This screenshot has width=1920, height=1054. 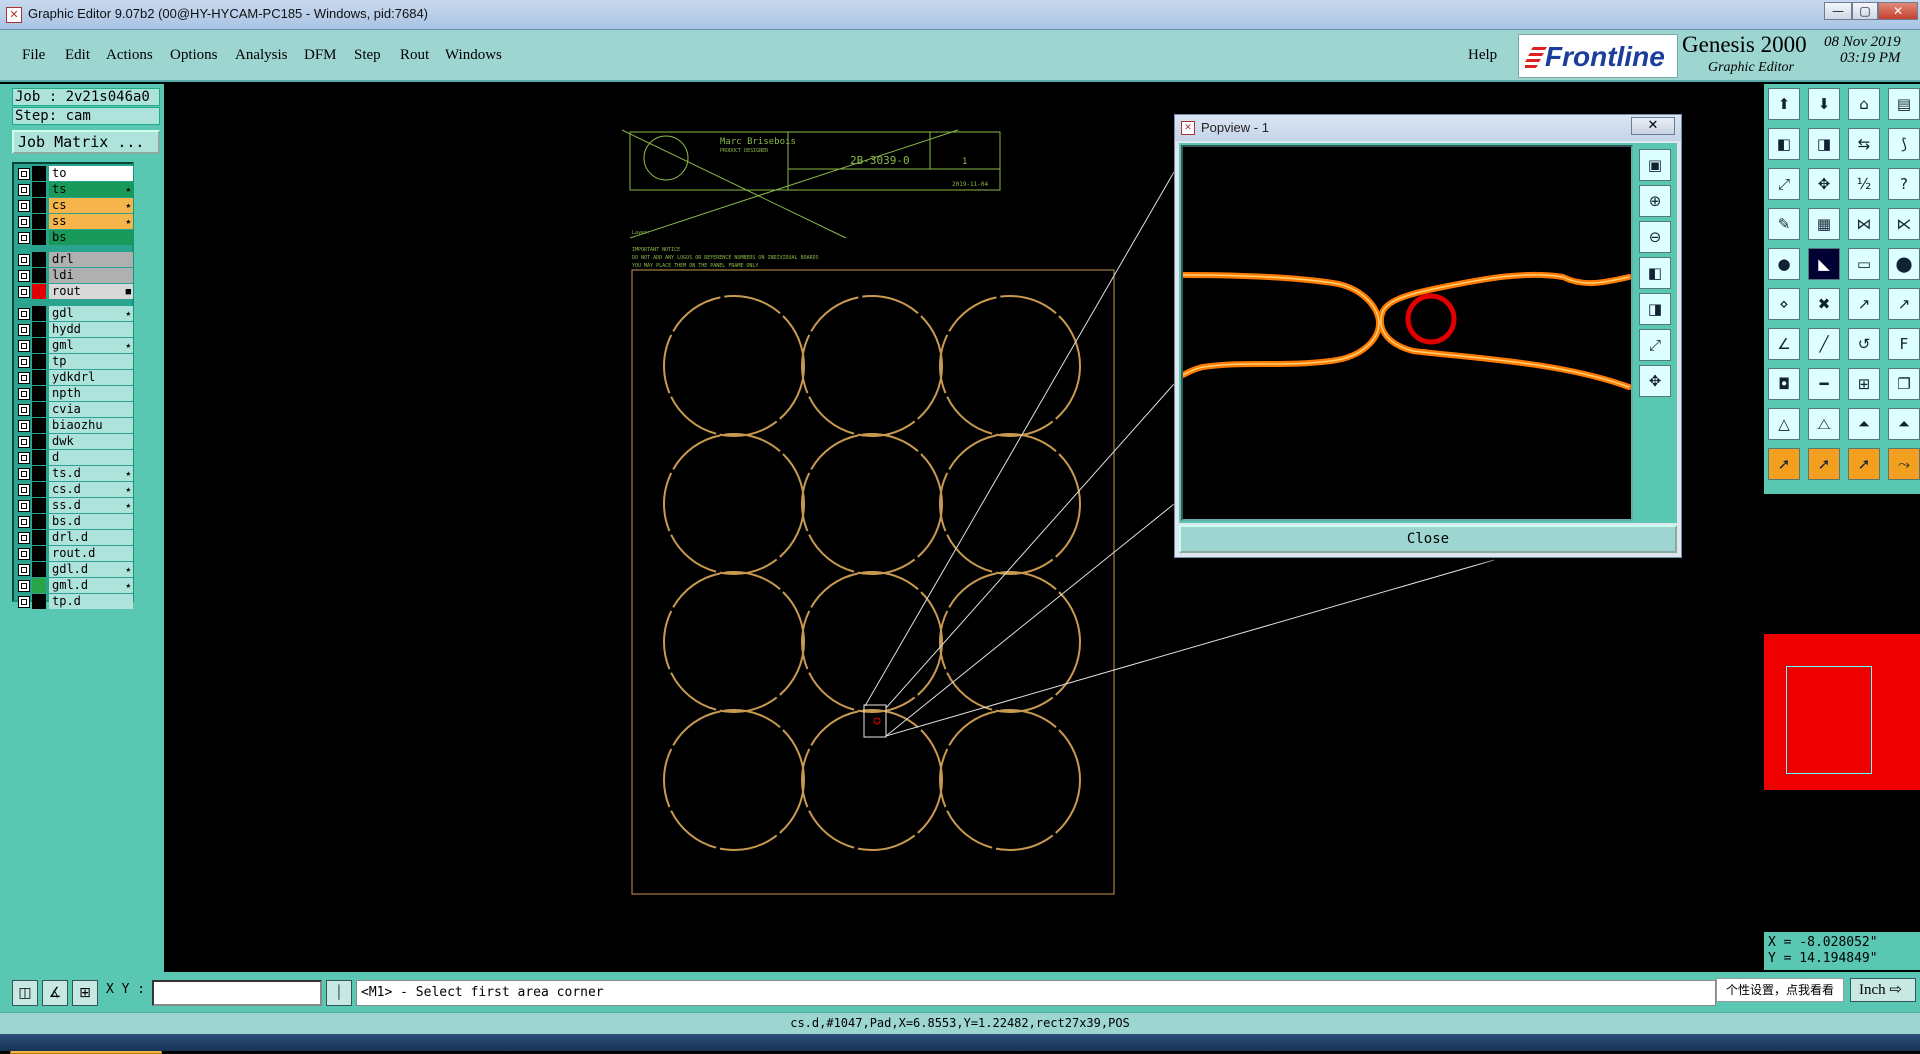 I want to click on layer-name: npth, so click(x=91, y=393).